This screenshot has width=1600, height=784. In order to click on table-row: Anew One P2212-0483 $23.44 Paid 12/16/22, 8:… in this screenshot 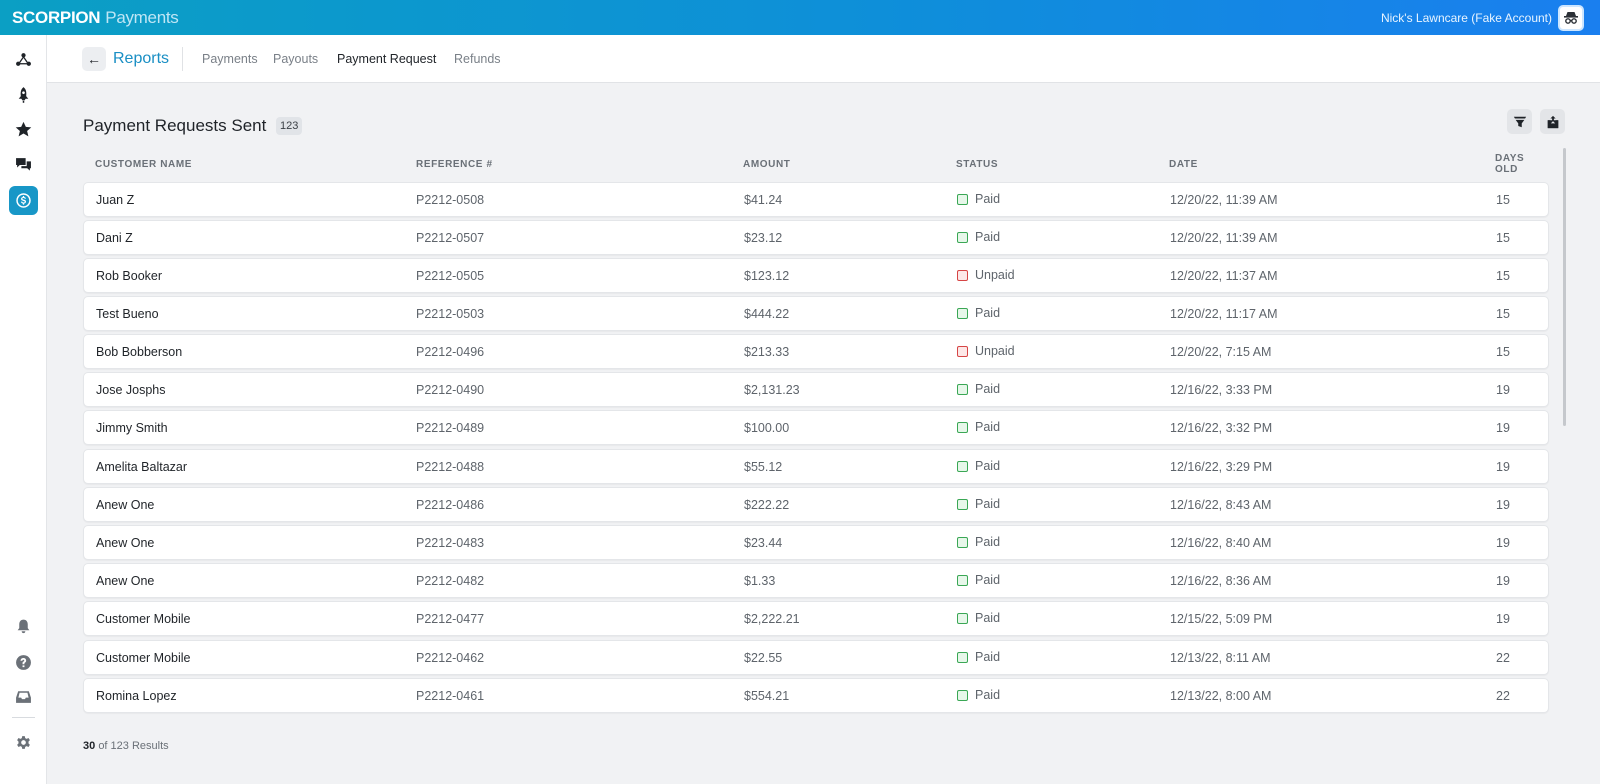, I will do `click(816, 542)`.